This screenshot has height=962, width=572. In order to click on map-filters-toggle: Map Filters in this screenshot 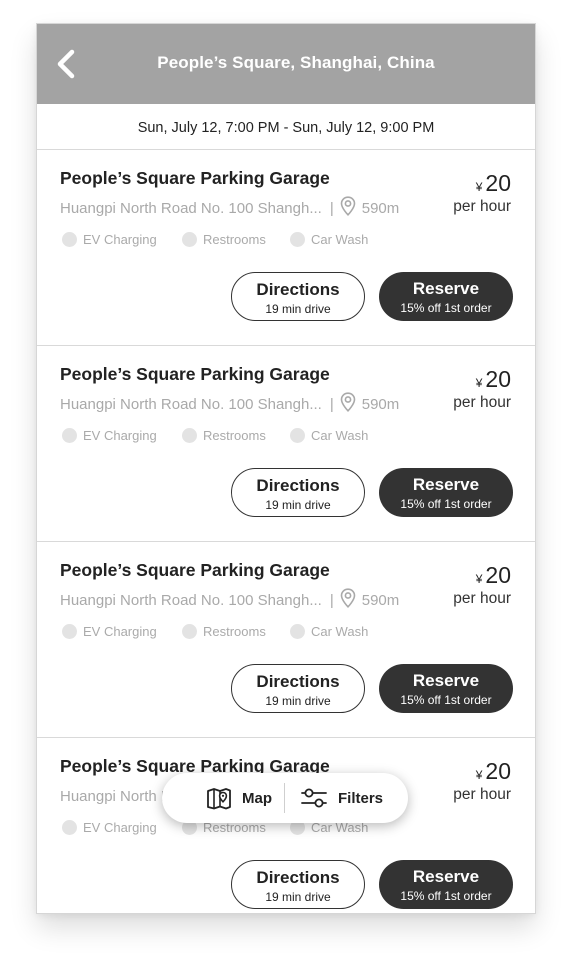, I will do `click(285, 798)`.